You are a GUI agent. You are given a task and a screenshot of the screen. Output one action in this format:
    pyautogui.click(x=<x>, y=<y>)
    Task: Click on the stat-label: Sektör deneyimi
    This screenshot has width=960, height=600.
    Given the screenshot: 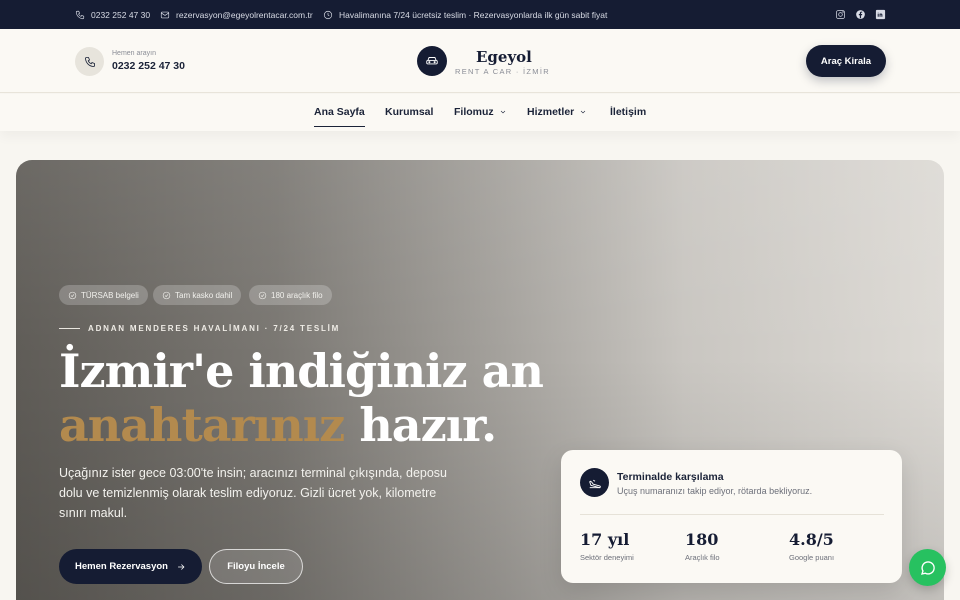 What is the action you would take?
    pyautogui.click(x=607, y=557)
    